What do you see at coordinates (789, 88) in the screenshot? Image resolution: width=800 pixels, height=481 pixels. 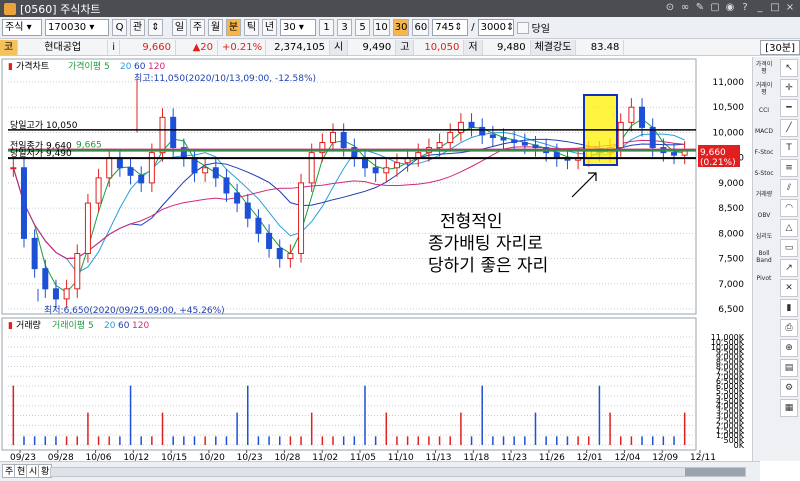 I see `crosshair-tool-icon: ✛` at bounding box center [789, 88].